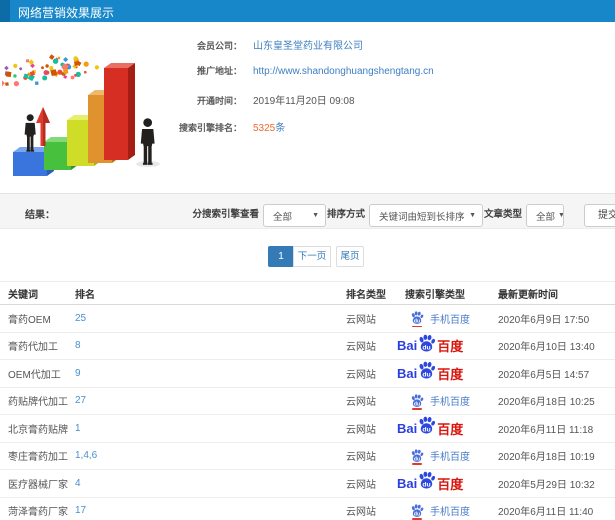 Image resolution: width=615 pixels, height=520 pixels. Describe the element at coordinates (37, 428) in the screenshot. I see `keyword-cell: 北京膏药贴牌` at that location.